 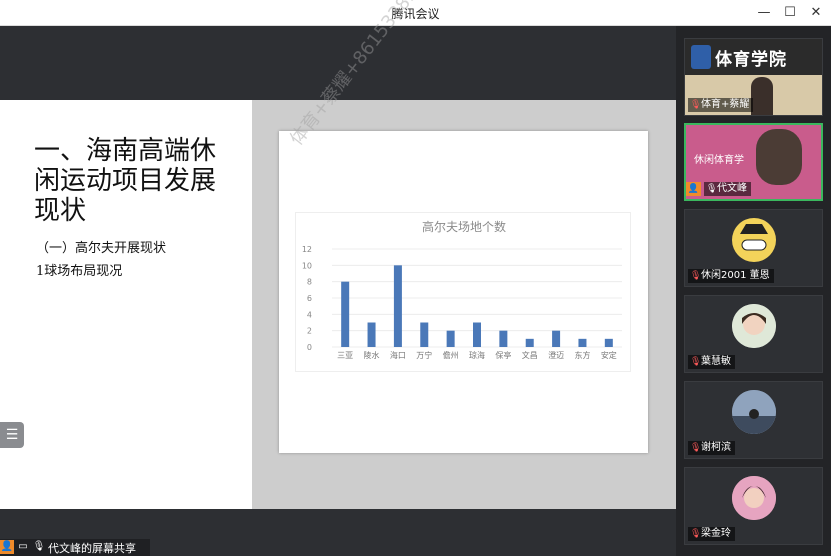 I want to click on x-tick-label: 保亭, so click(x=503, y=355).